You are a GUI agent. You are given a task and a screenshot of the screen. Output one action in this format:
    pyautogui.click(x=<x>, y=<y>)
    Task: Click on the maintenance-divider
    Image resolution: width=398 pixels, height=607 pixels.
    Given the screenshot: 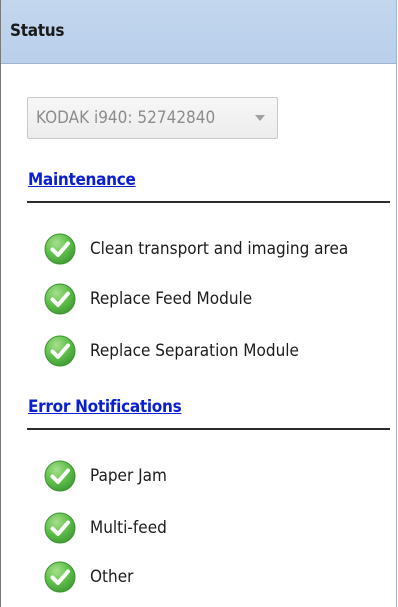 What is the action you would take?
    pyautogui.click(x=208, y=202)
    